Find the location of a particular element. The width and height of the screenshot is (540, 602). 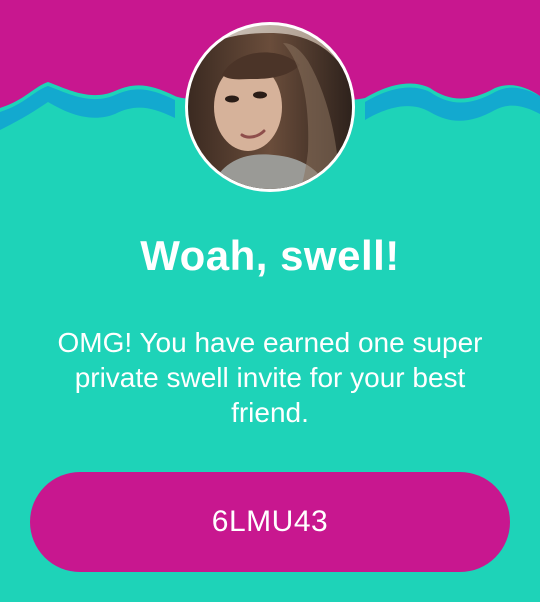

invite-code-button: 6LMU43 is located at coordinates (270, 522).